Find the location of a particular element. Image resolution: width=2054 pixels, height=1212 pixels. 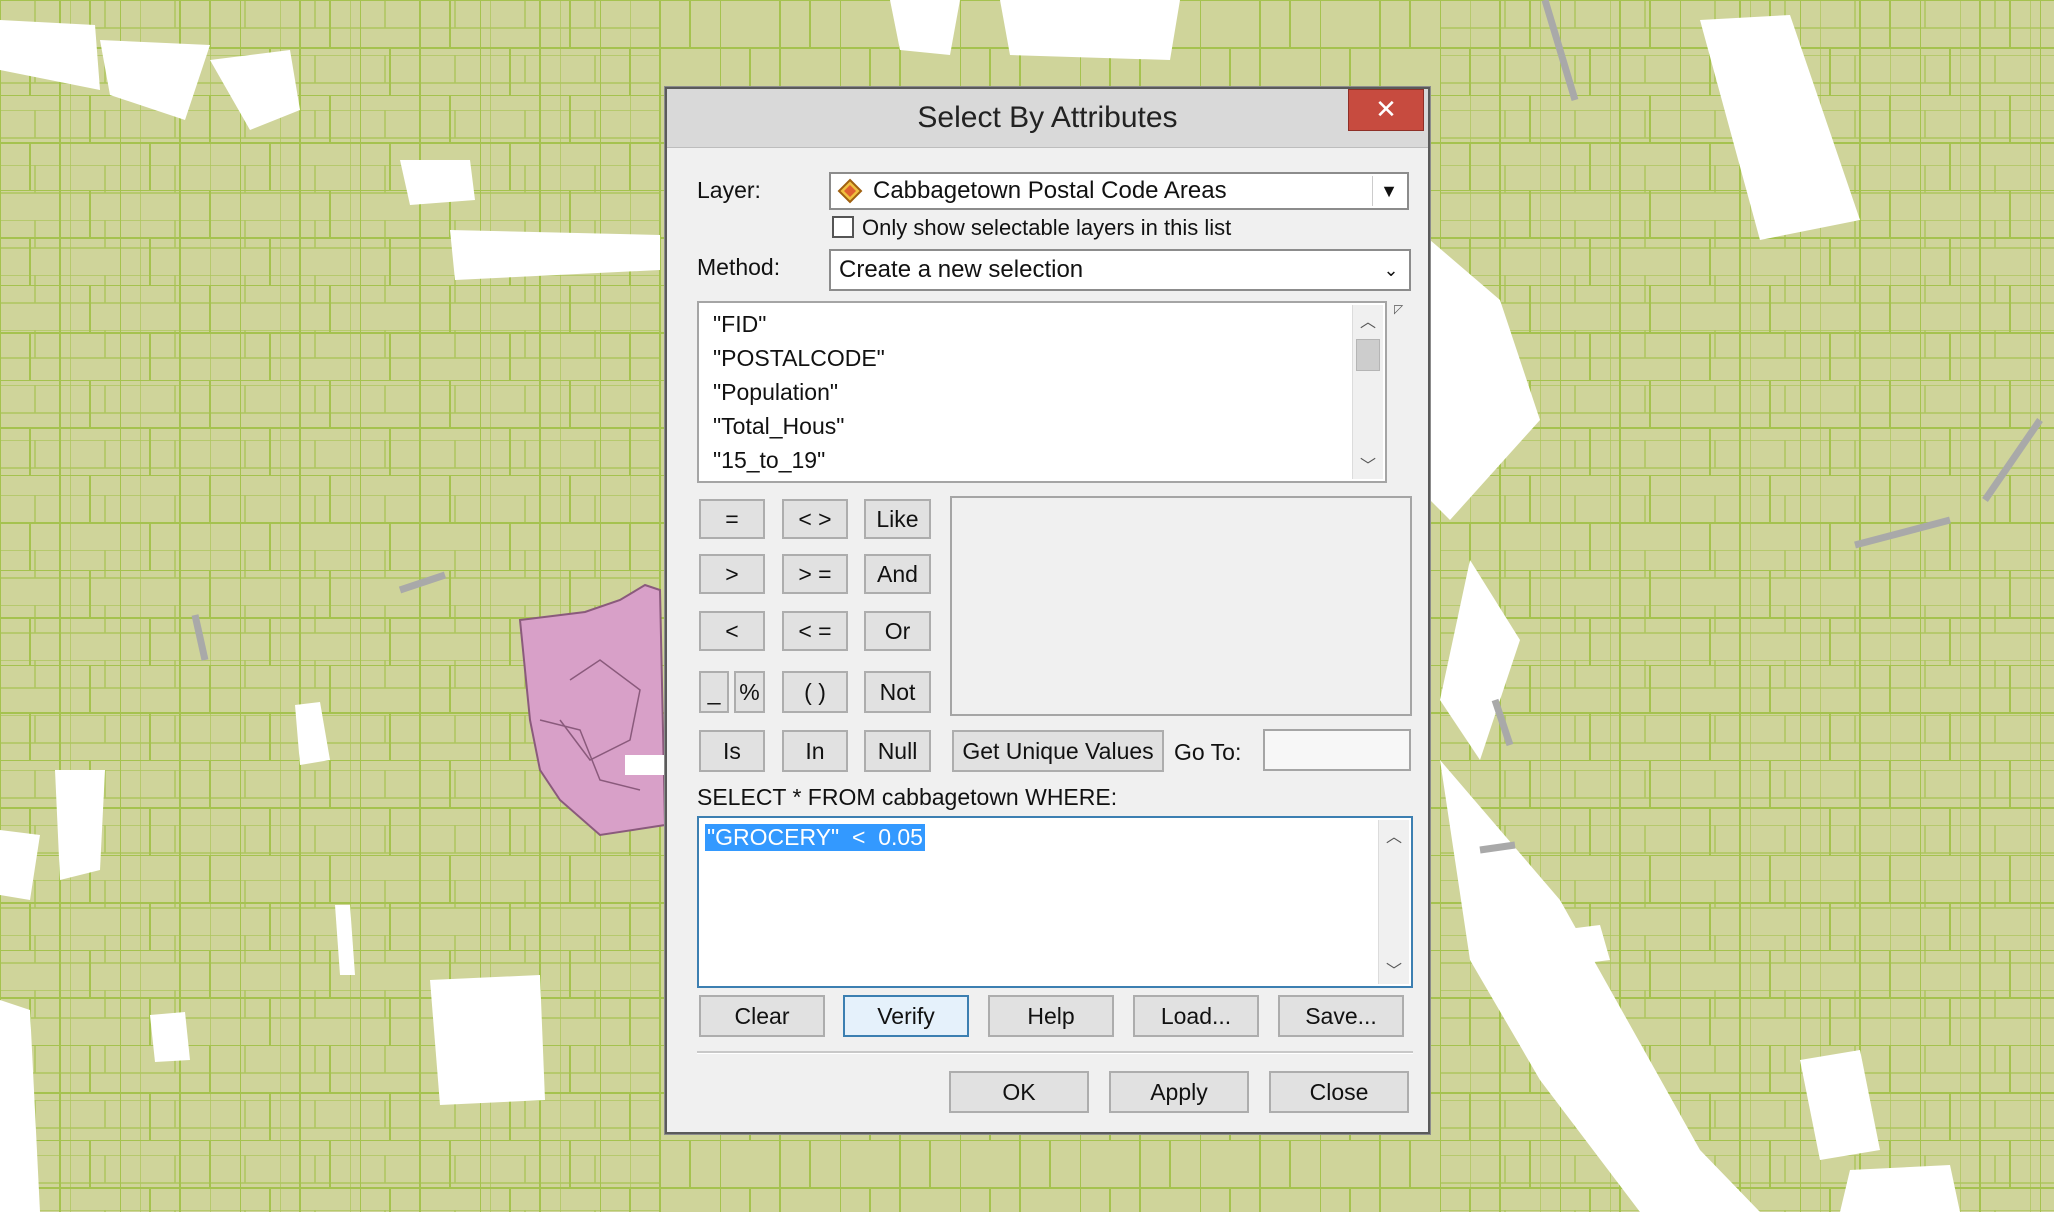

chevron-down-icon: ⌄ is located at coordinates (1391, 270).